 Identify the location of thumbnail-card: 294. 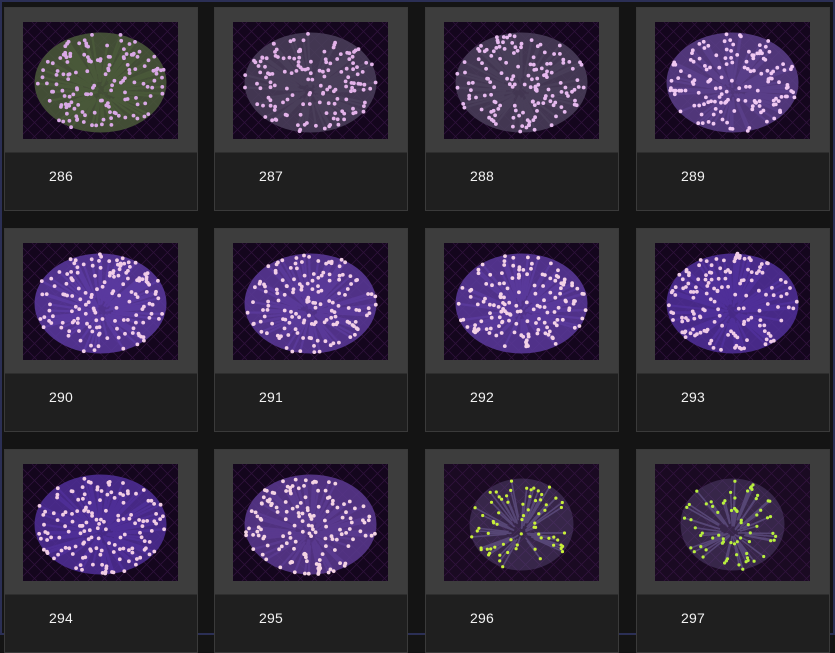
(101, 551).